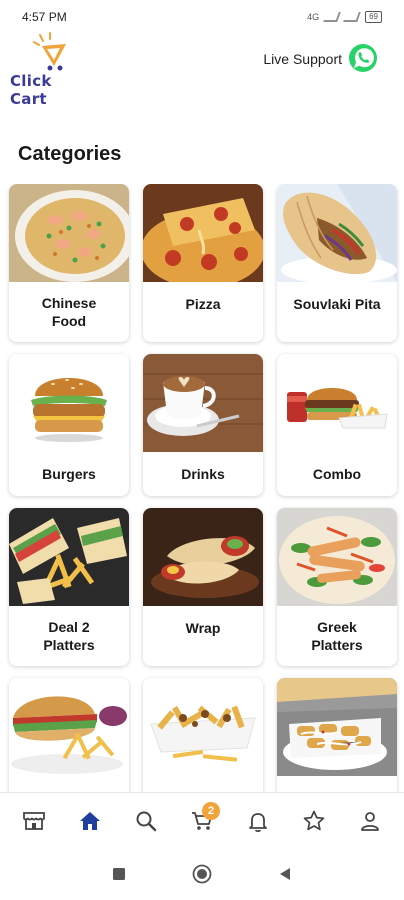 The image size is (404, 900). I want to click on app-header: Click Cart Live Support, so click(202, 69).